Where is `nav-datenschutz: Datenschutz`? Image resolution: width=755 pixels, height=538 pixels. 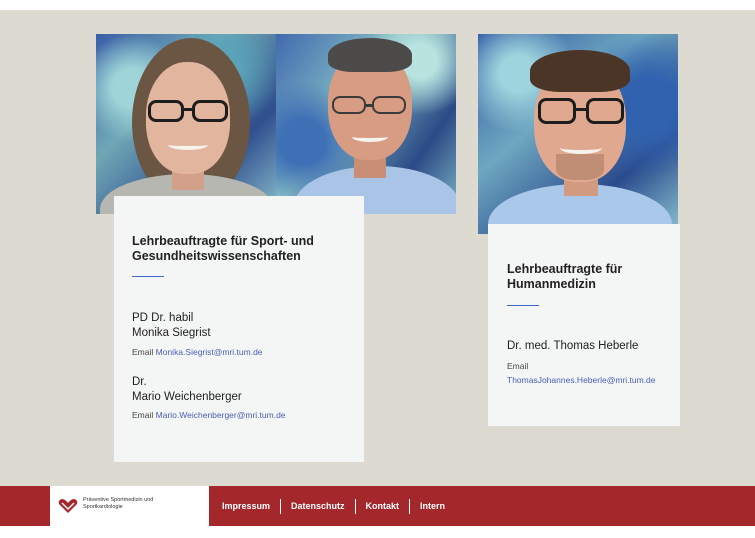
nav-datenschutz: Datenschutz is located at coordinates (318, 506).